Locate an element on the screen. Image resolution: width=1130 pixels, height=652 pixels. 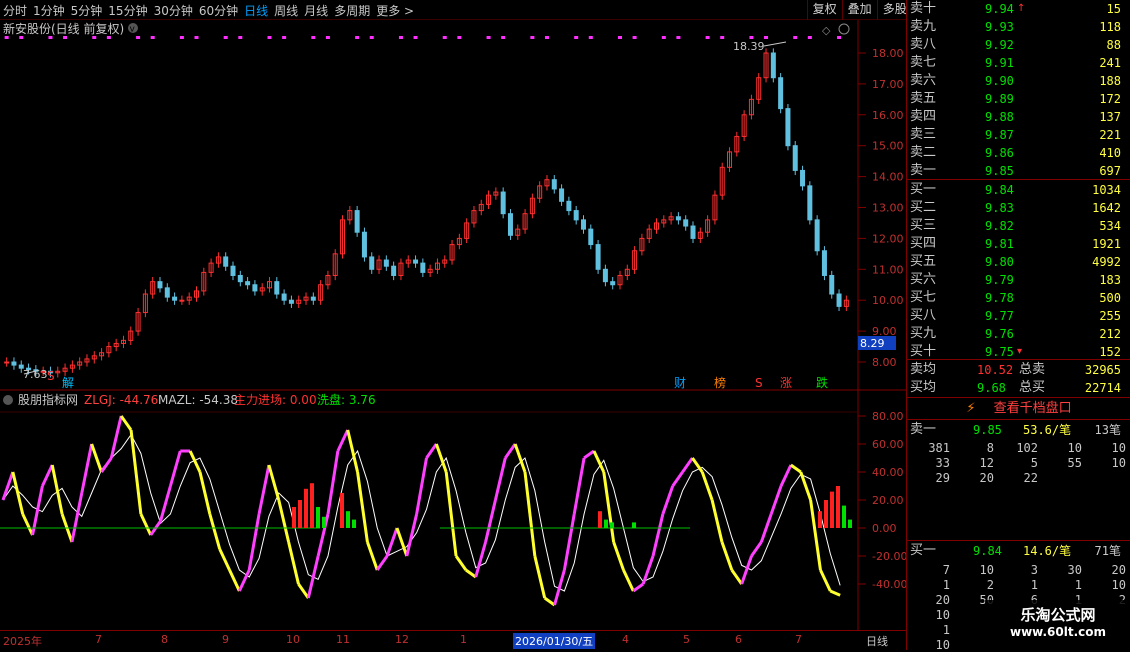
order-level: 买六 9.79 183 is located at coordinates (1018, 280).